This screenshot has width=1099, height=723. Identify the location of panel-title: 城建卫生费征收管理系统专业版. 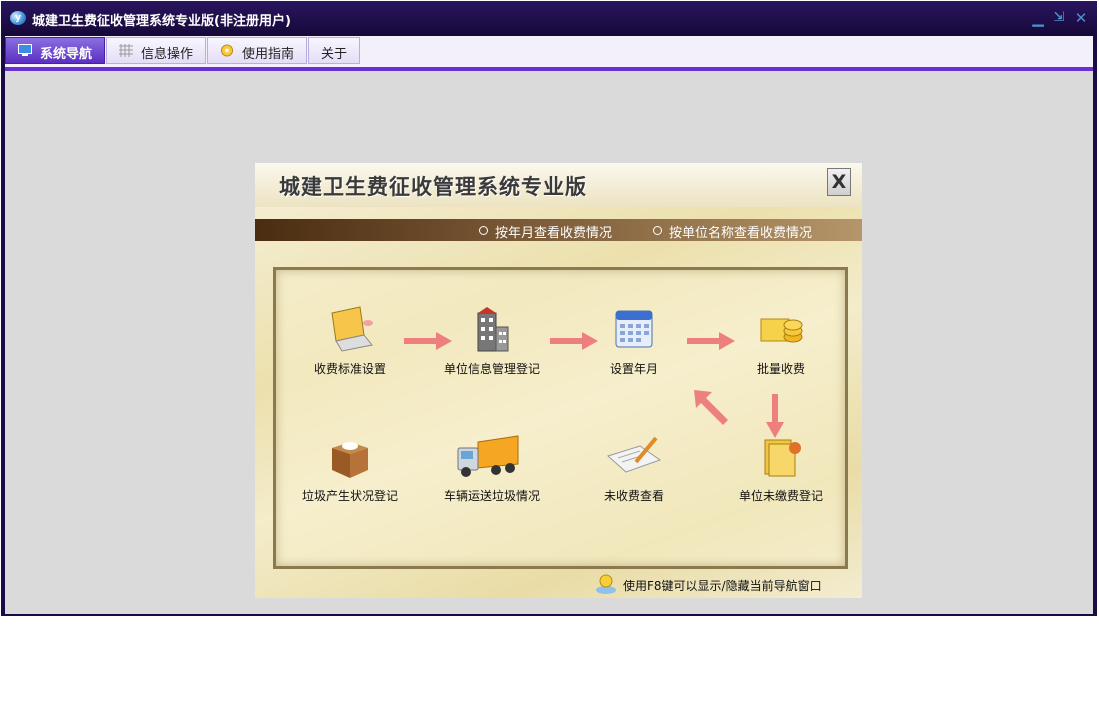
(433, 186).